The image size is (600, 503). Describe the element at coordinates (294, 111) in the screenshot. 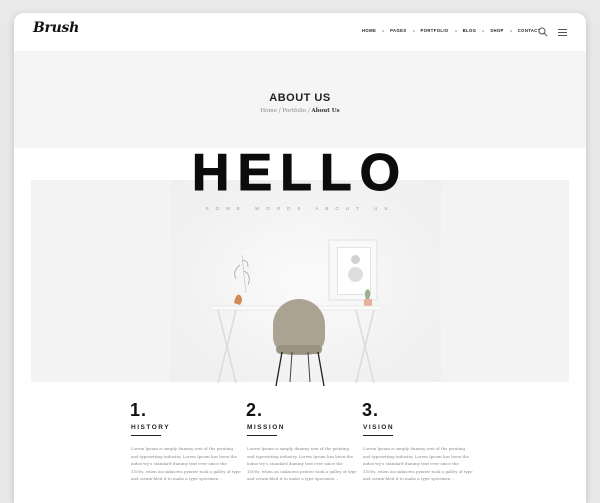

I see `breadcrumb-portfolio-link: Portfolio` at that location.